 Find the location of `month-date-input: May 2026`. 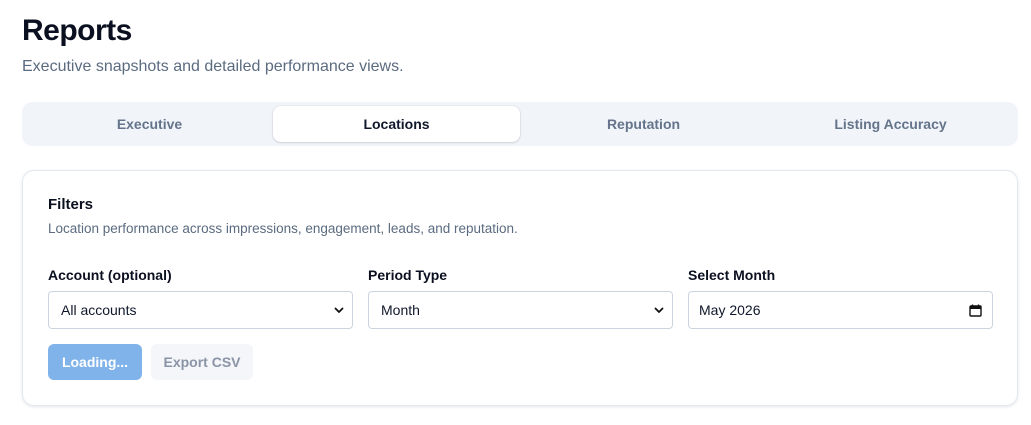

month-date-input: May 2026 is located at coordinates (840, 310).